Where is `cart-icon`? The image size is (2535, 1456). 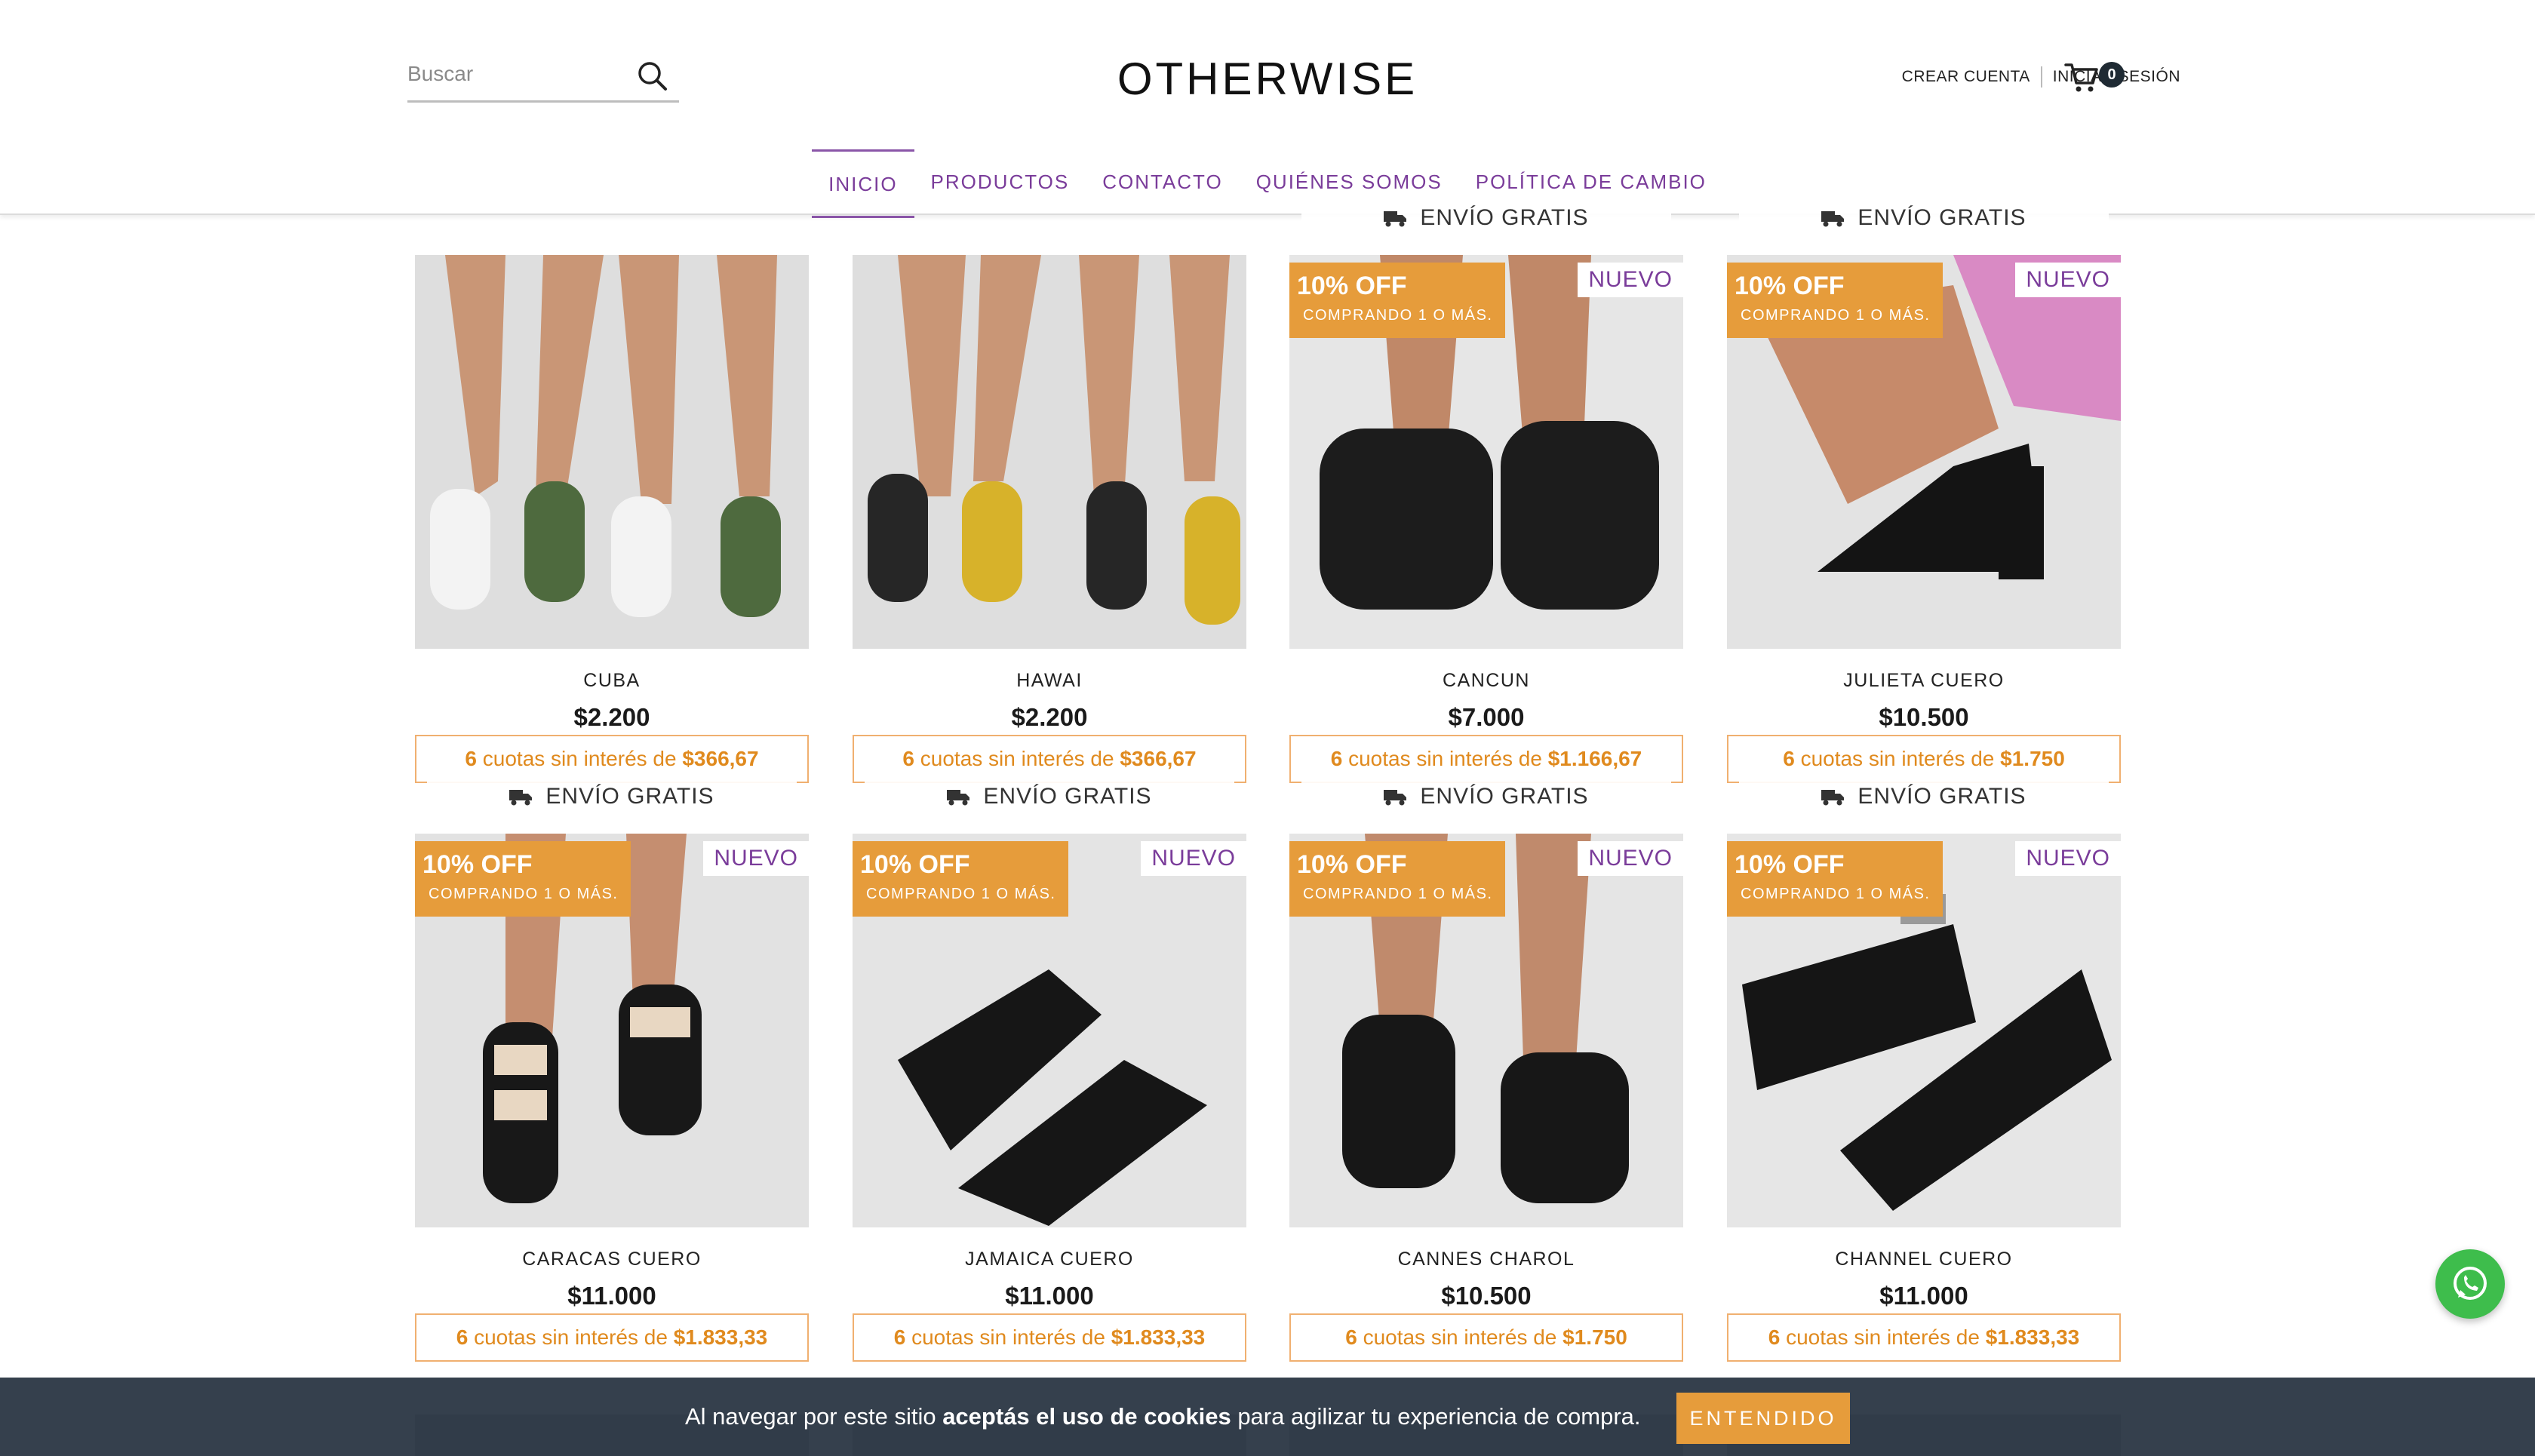
cart-icon is located at coordinates (2081, 77).